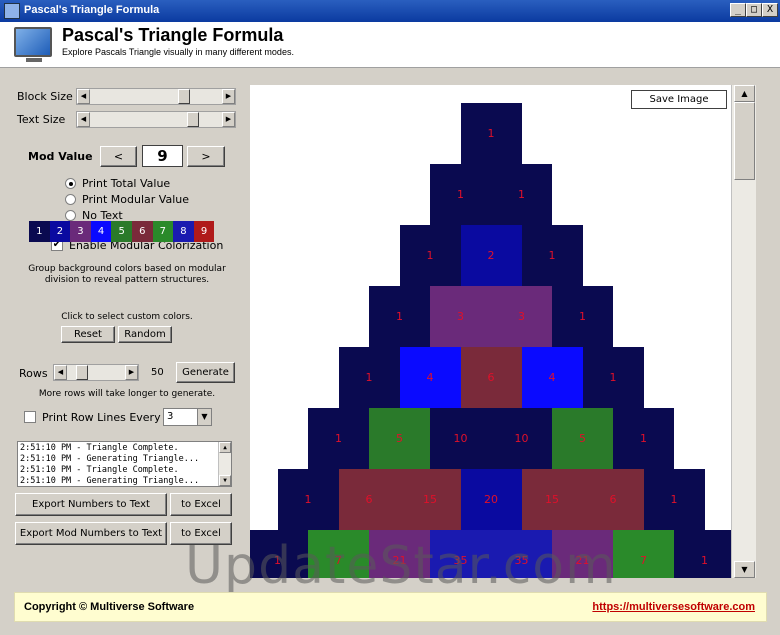 The width and height of the screenshot is (780, 635). I want to click on website-link: https://multiversesoftware.com, so click(673, 607).